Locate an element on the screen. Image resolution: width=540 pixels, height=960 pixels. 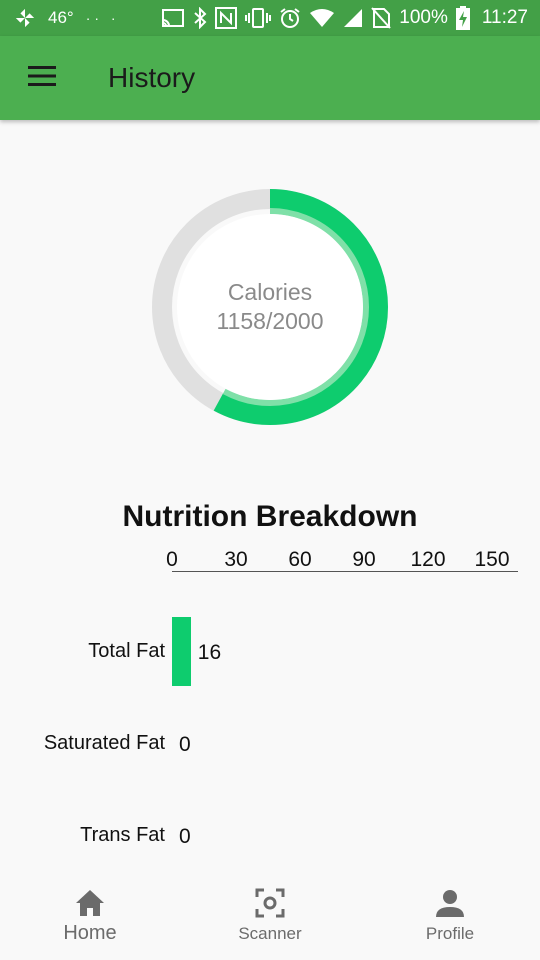
x-tick-label: 120 is located at coordinates (428, 559).